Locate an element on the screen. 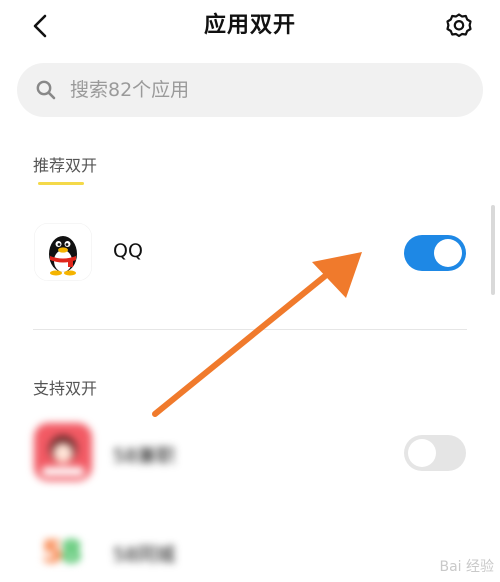 The width and height of the screenshot is (500, 582). watermark: Bai 经验 is located at coordinates (466, 567).